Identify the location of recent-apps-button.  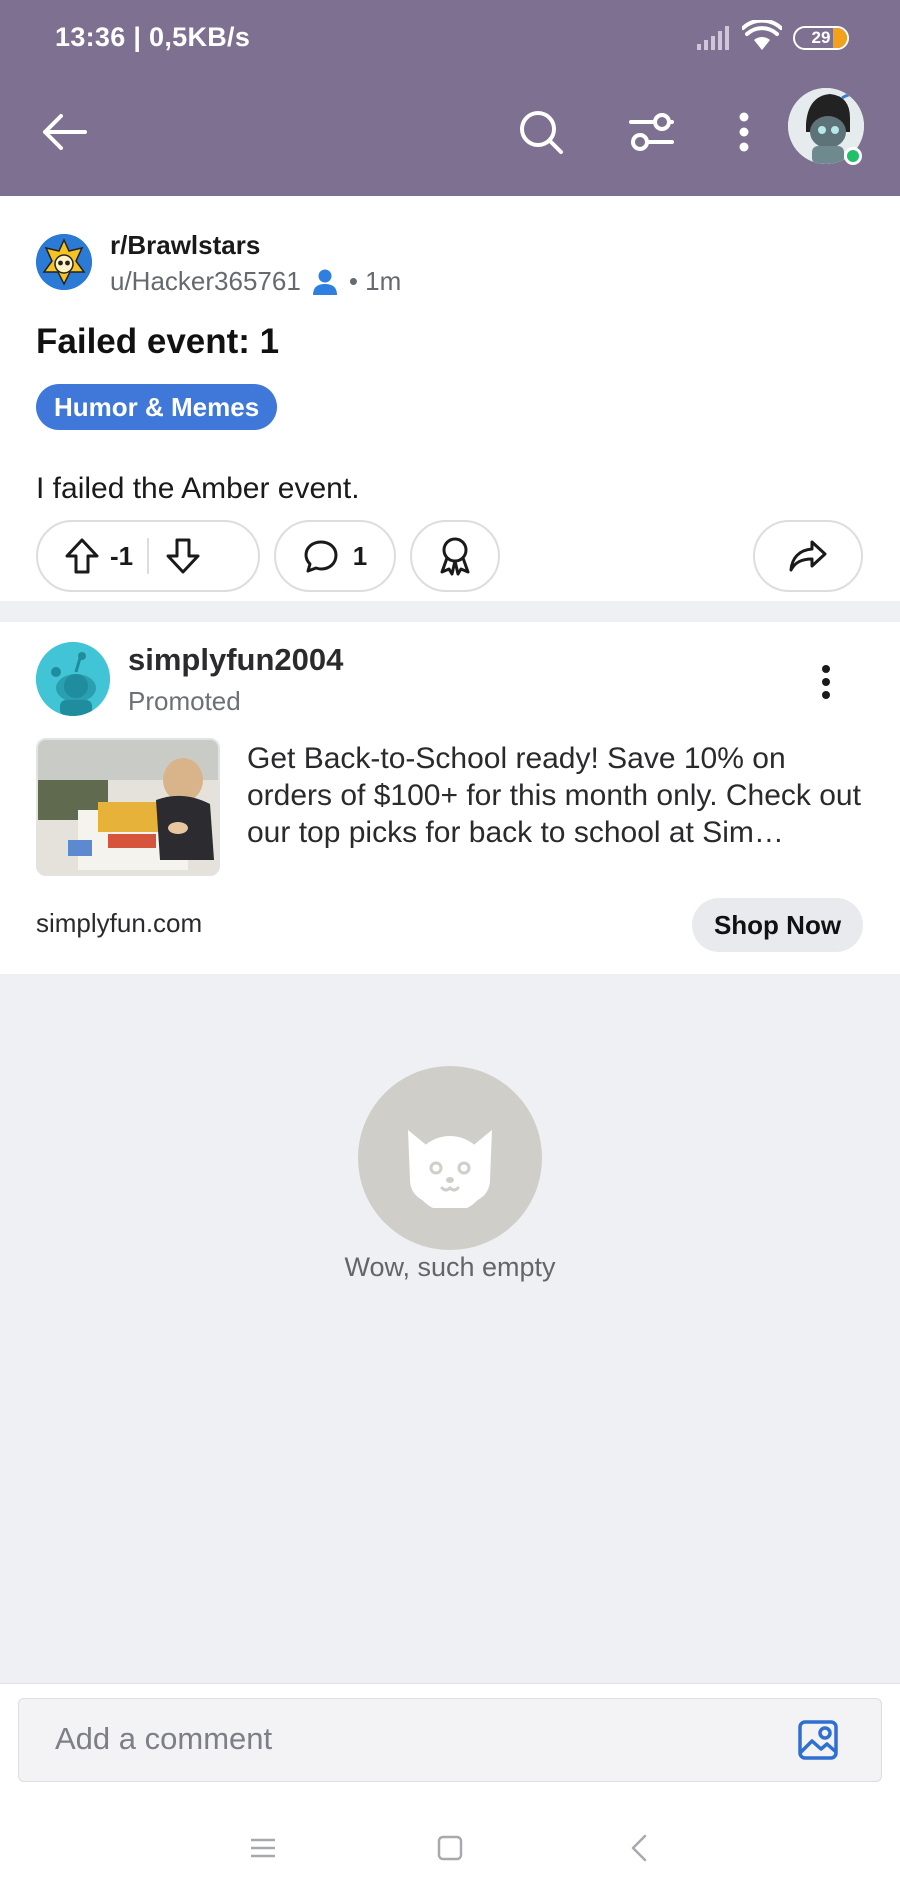
(263, 1848).